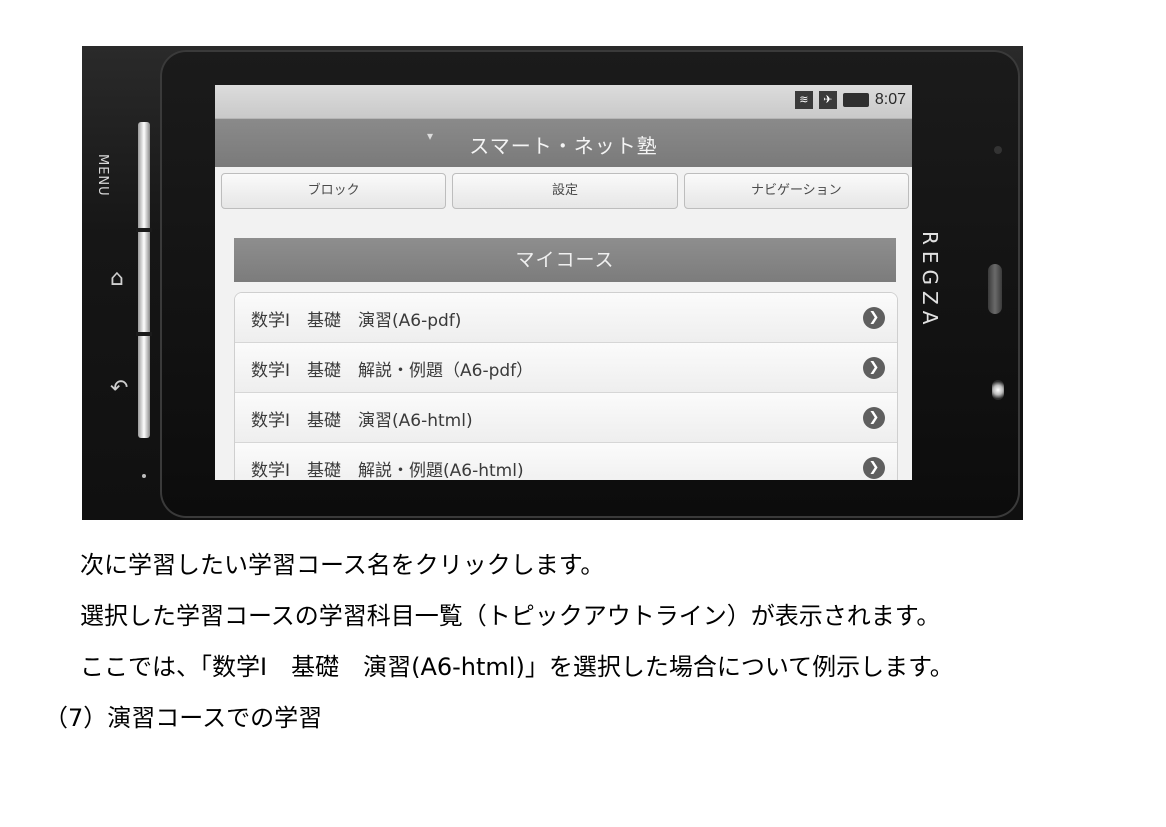 This screenshot has width=1166, height=827. I want to click on section-heading: （7）演習コースでの学習, so click(183, 718).